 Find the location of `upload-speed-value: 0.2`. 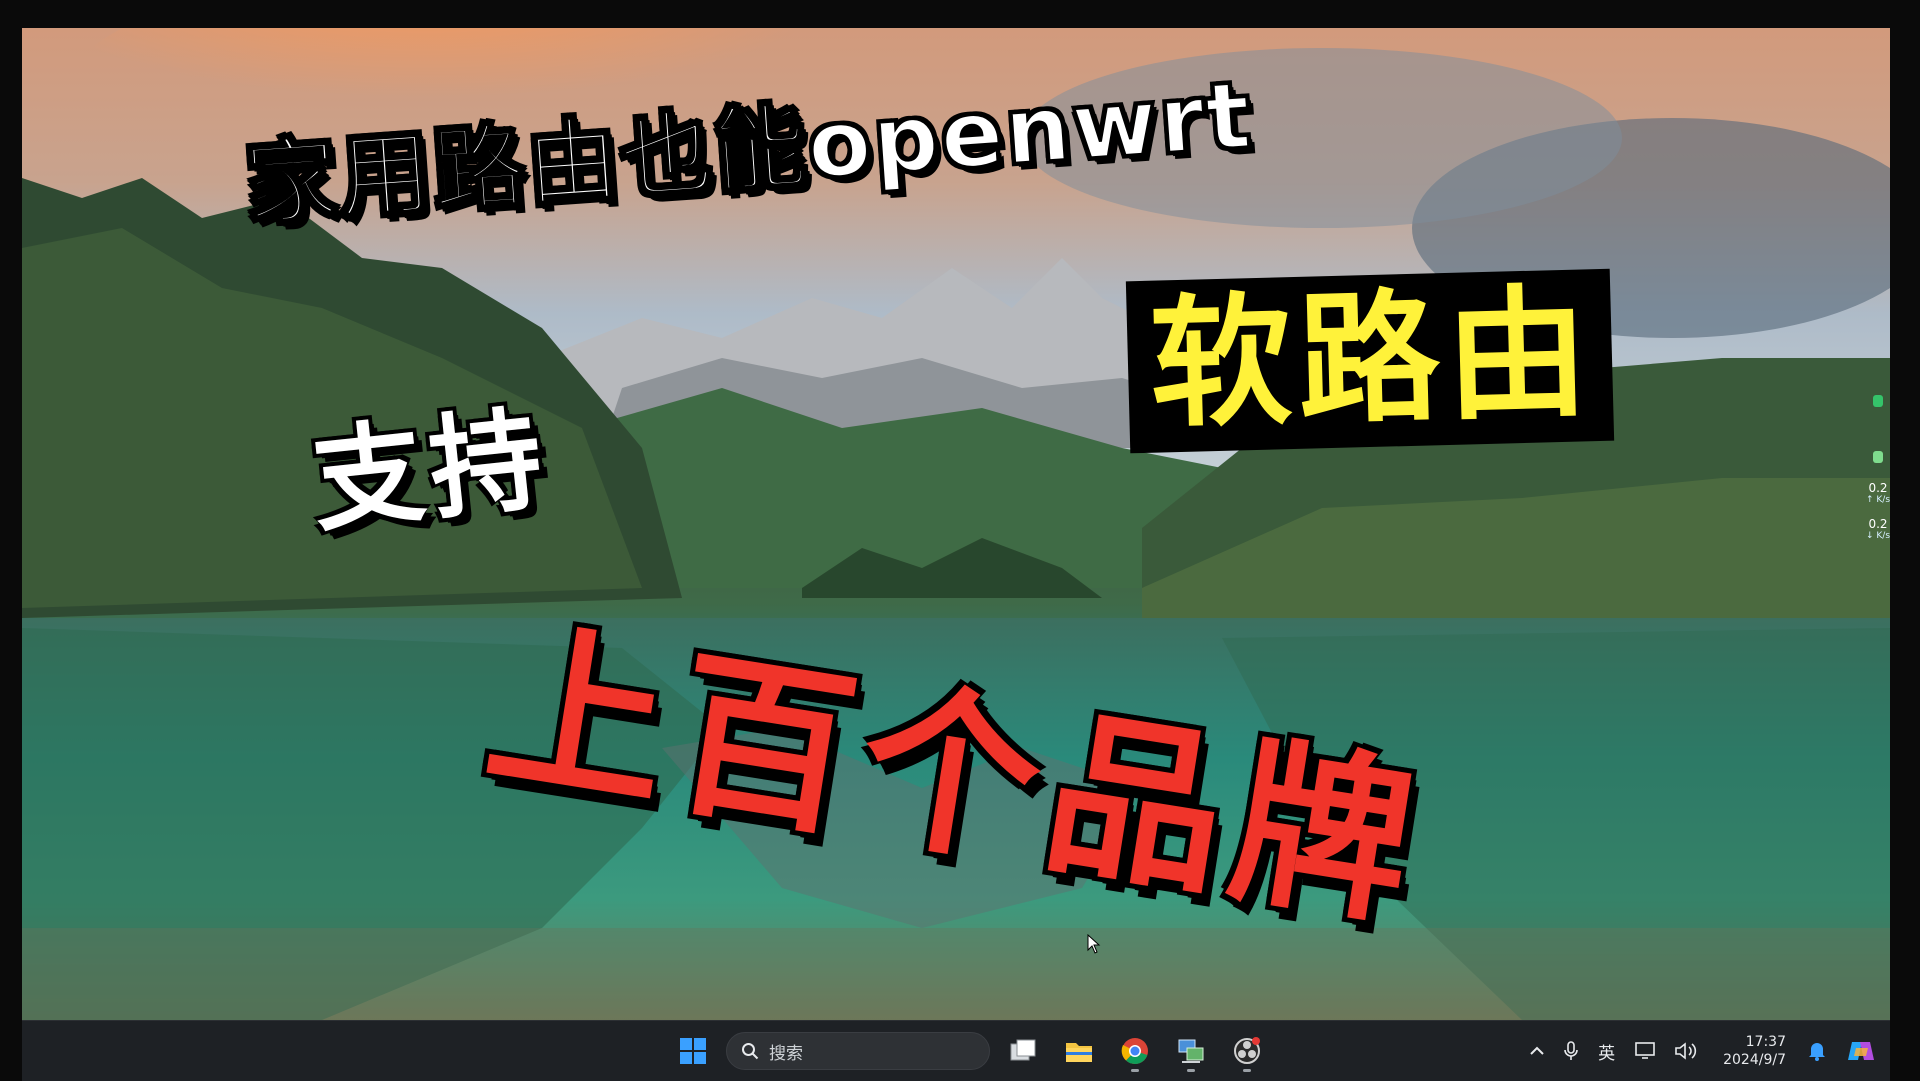

upload-speed-value: 0.2 is located at coordinates (1878, 488).